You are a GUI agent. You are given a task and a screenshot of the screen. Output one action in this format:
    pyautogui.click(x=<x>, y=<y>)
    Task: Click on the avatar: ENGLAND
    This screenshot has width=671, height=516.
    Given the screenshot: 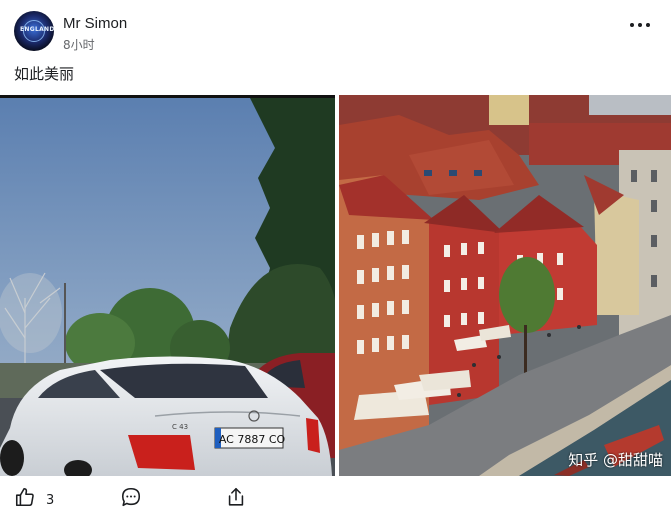 What is the action you would take?
    pyautogui.click(x=34, y=31)
    